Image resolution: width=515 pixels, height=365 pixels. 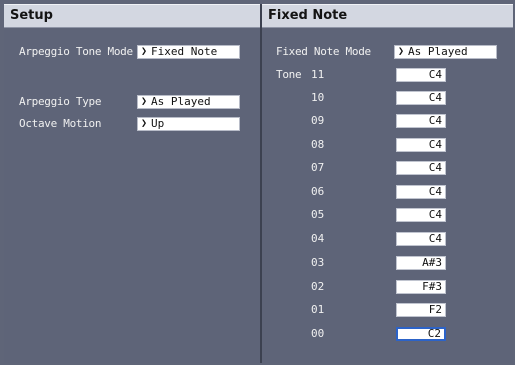 I want to click on arp-tone-mode-select: ❯ Fixed Note, so click(x=188, y=52).